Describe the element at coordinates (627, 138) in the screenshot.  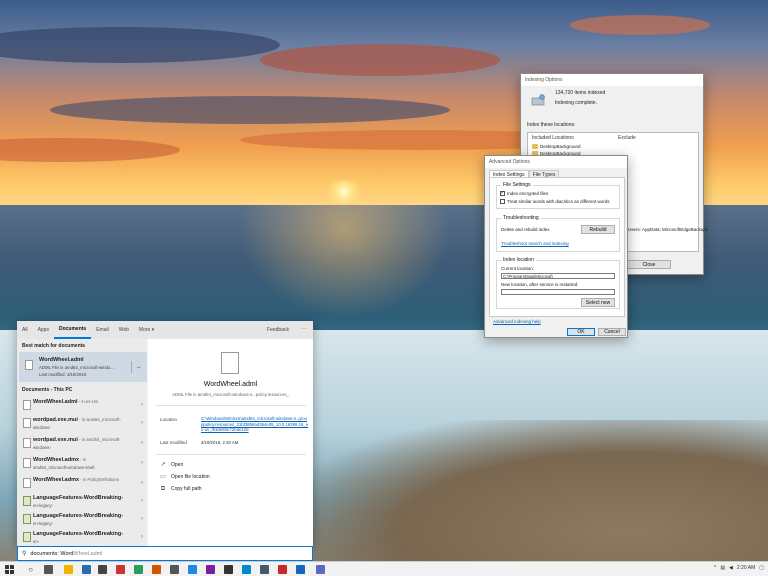
I see `column-exclude: Exclude` at that location.